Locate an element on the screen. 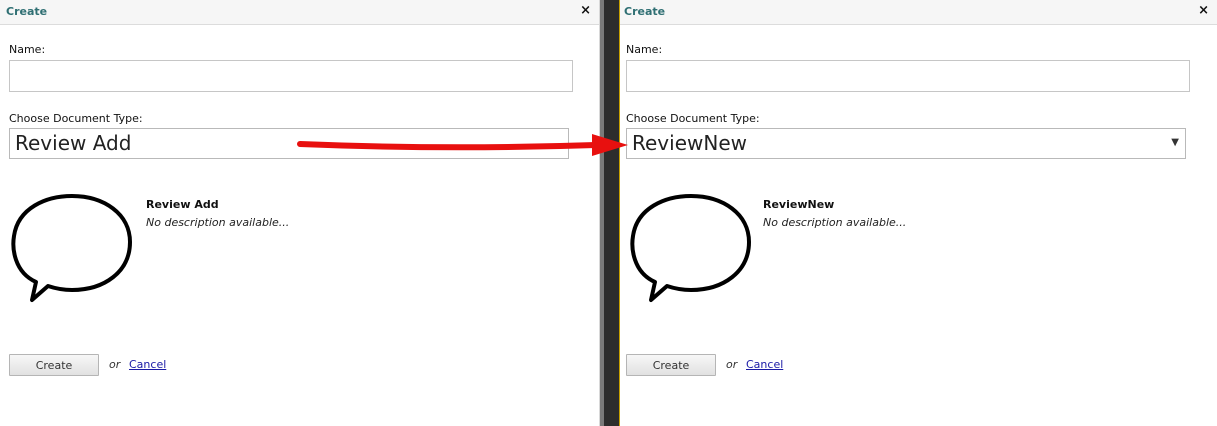 This screenshot has width=1217, height=426. document-type-selected-value: ReviewNew is located at coordinates (689, 143).